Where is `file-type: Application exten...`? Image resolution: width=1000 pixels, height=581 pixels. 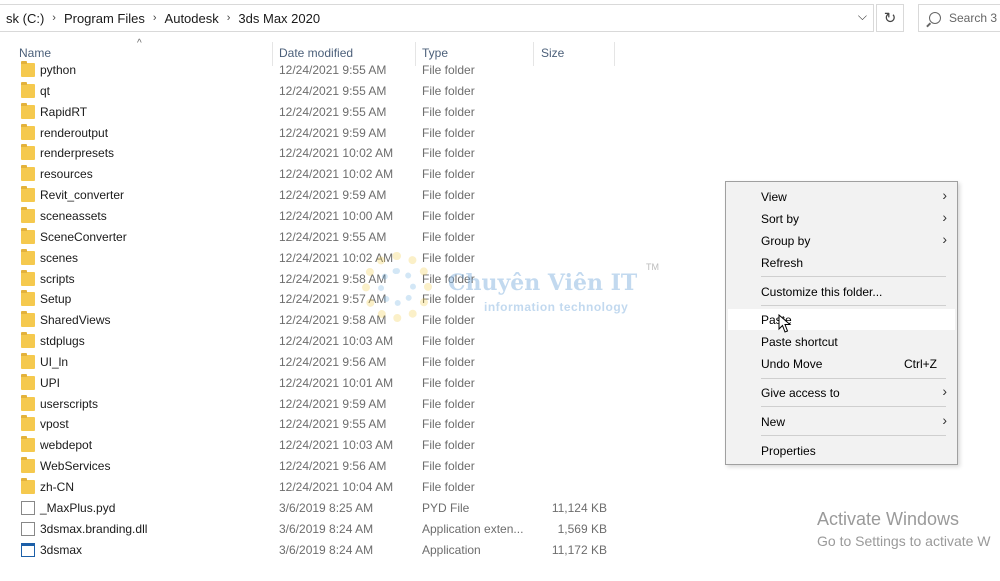 file-type: Application exten... is located at coordinates (473, 528).